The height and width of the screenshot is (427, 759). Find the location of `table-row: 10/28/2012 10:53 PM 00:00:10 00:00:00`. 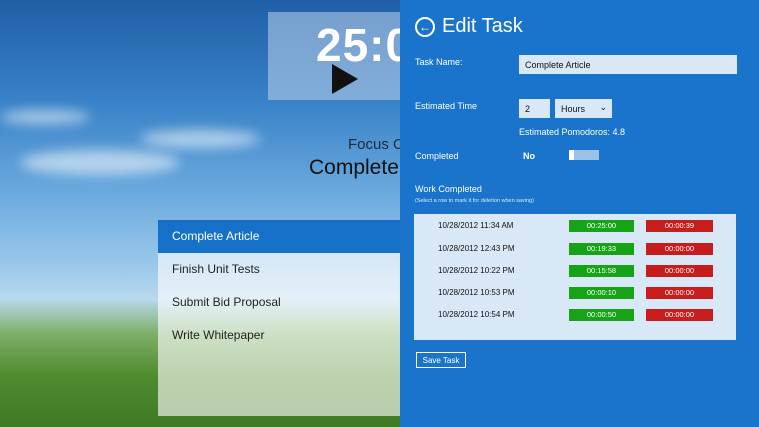

table-row: 10/28/2012 10:53 PM 00:00:10 00:00:00 is located at coordinates (575, 293).